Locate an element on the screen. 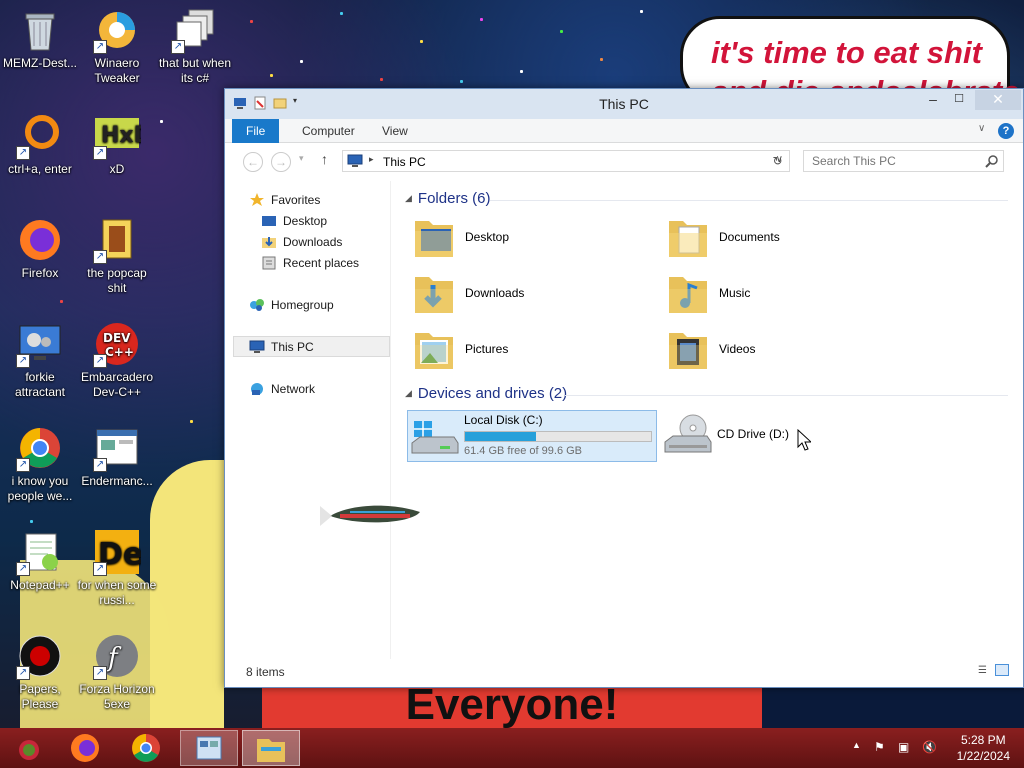 The image size is (1024, 768). desktop-icon-label: ctrl+a, enter is located at coordinates (40, 169).